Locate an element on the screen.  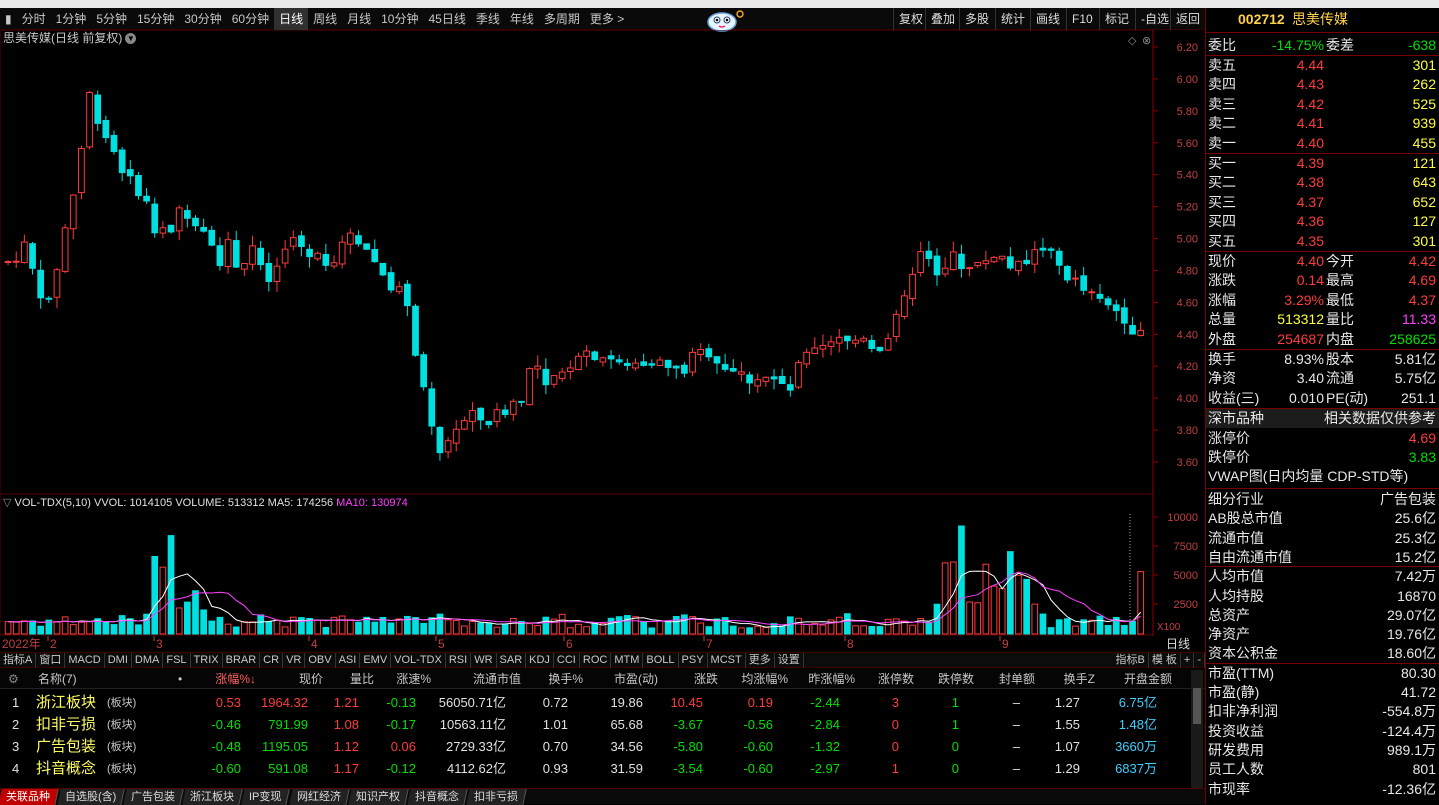
indicator-tab: BOLL is located at coordinates (661, 660).